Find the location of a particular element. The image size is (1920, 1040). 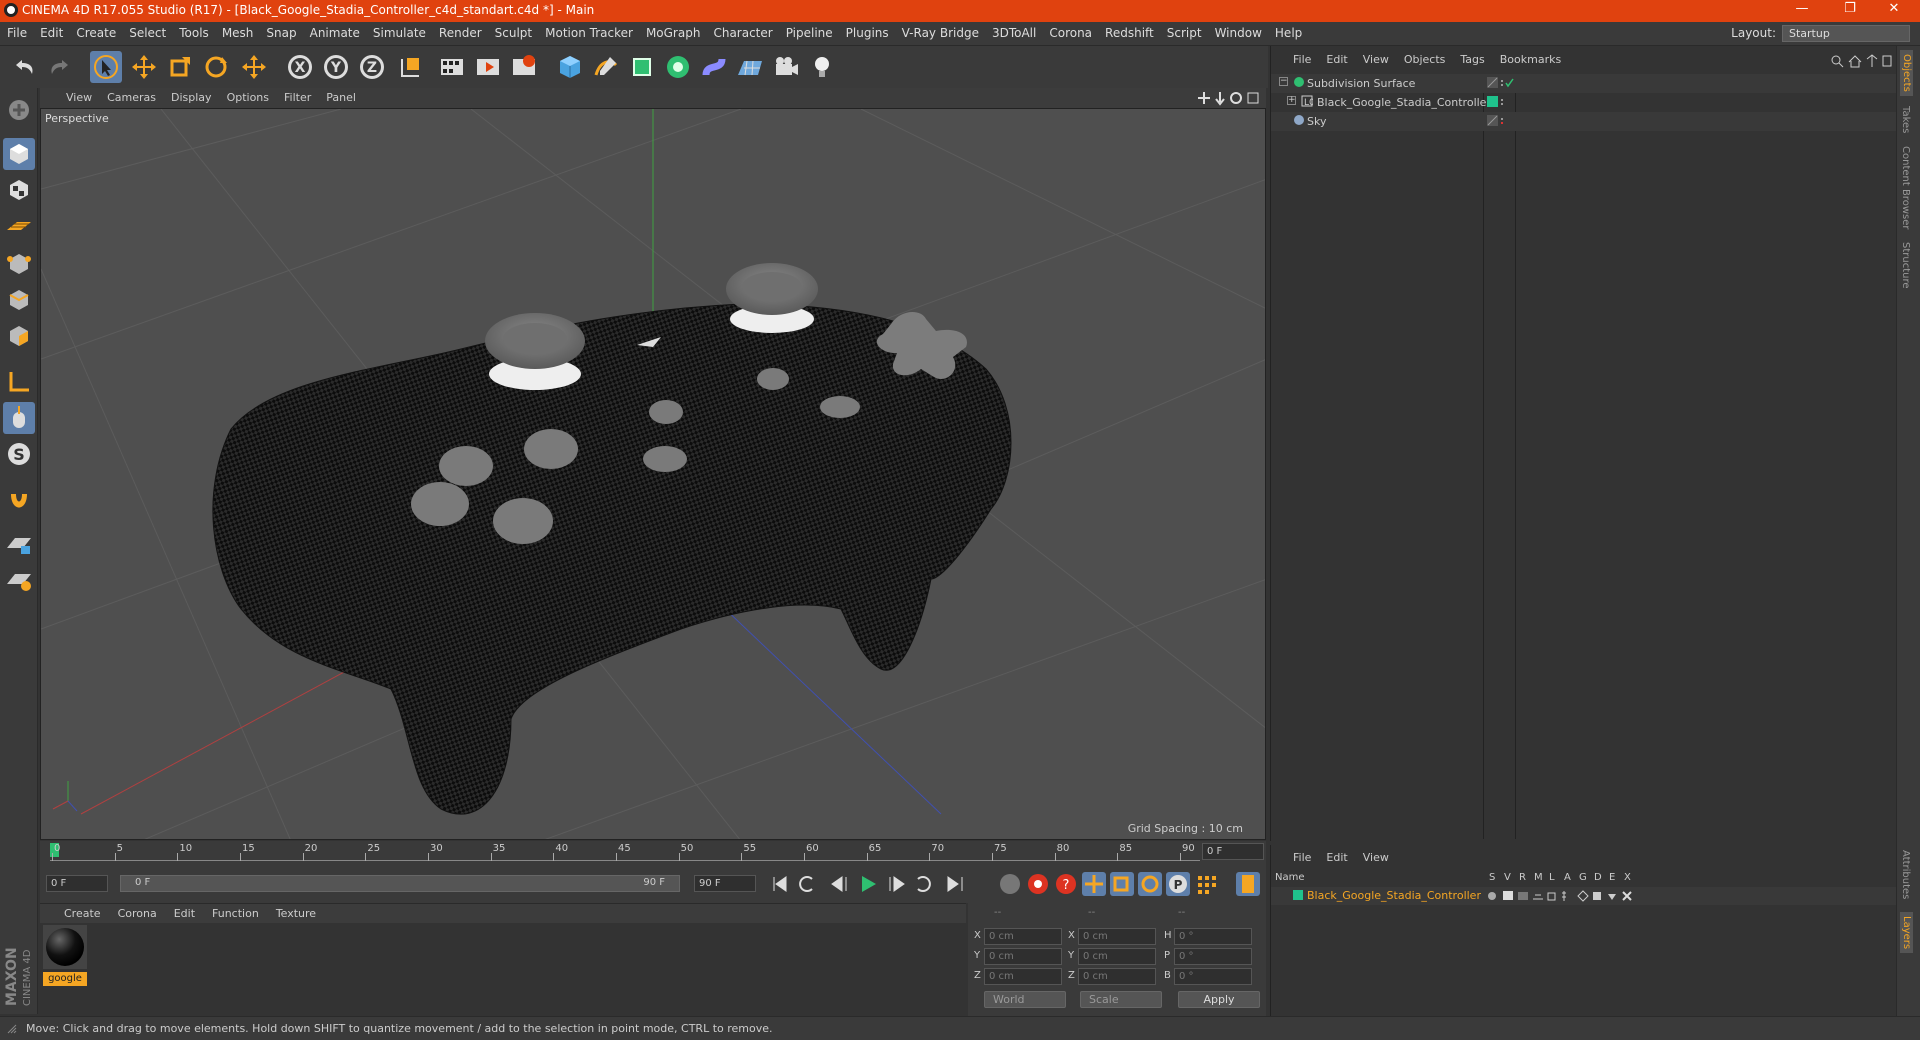

rotate-tool-icon is located at coordinates (216, 67).